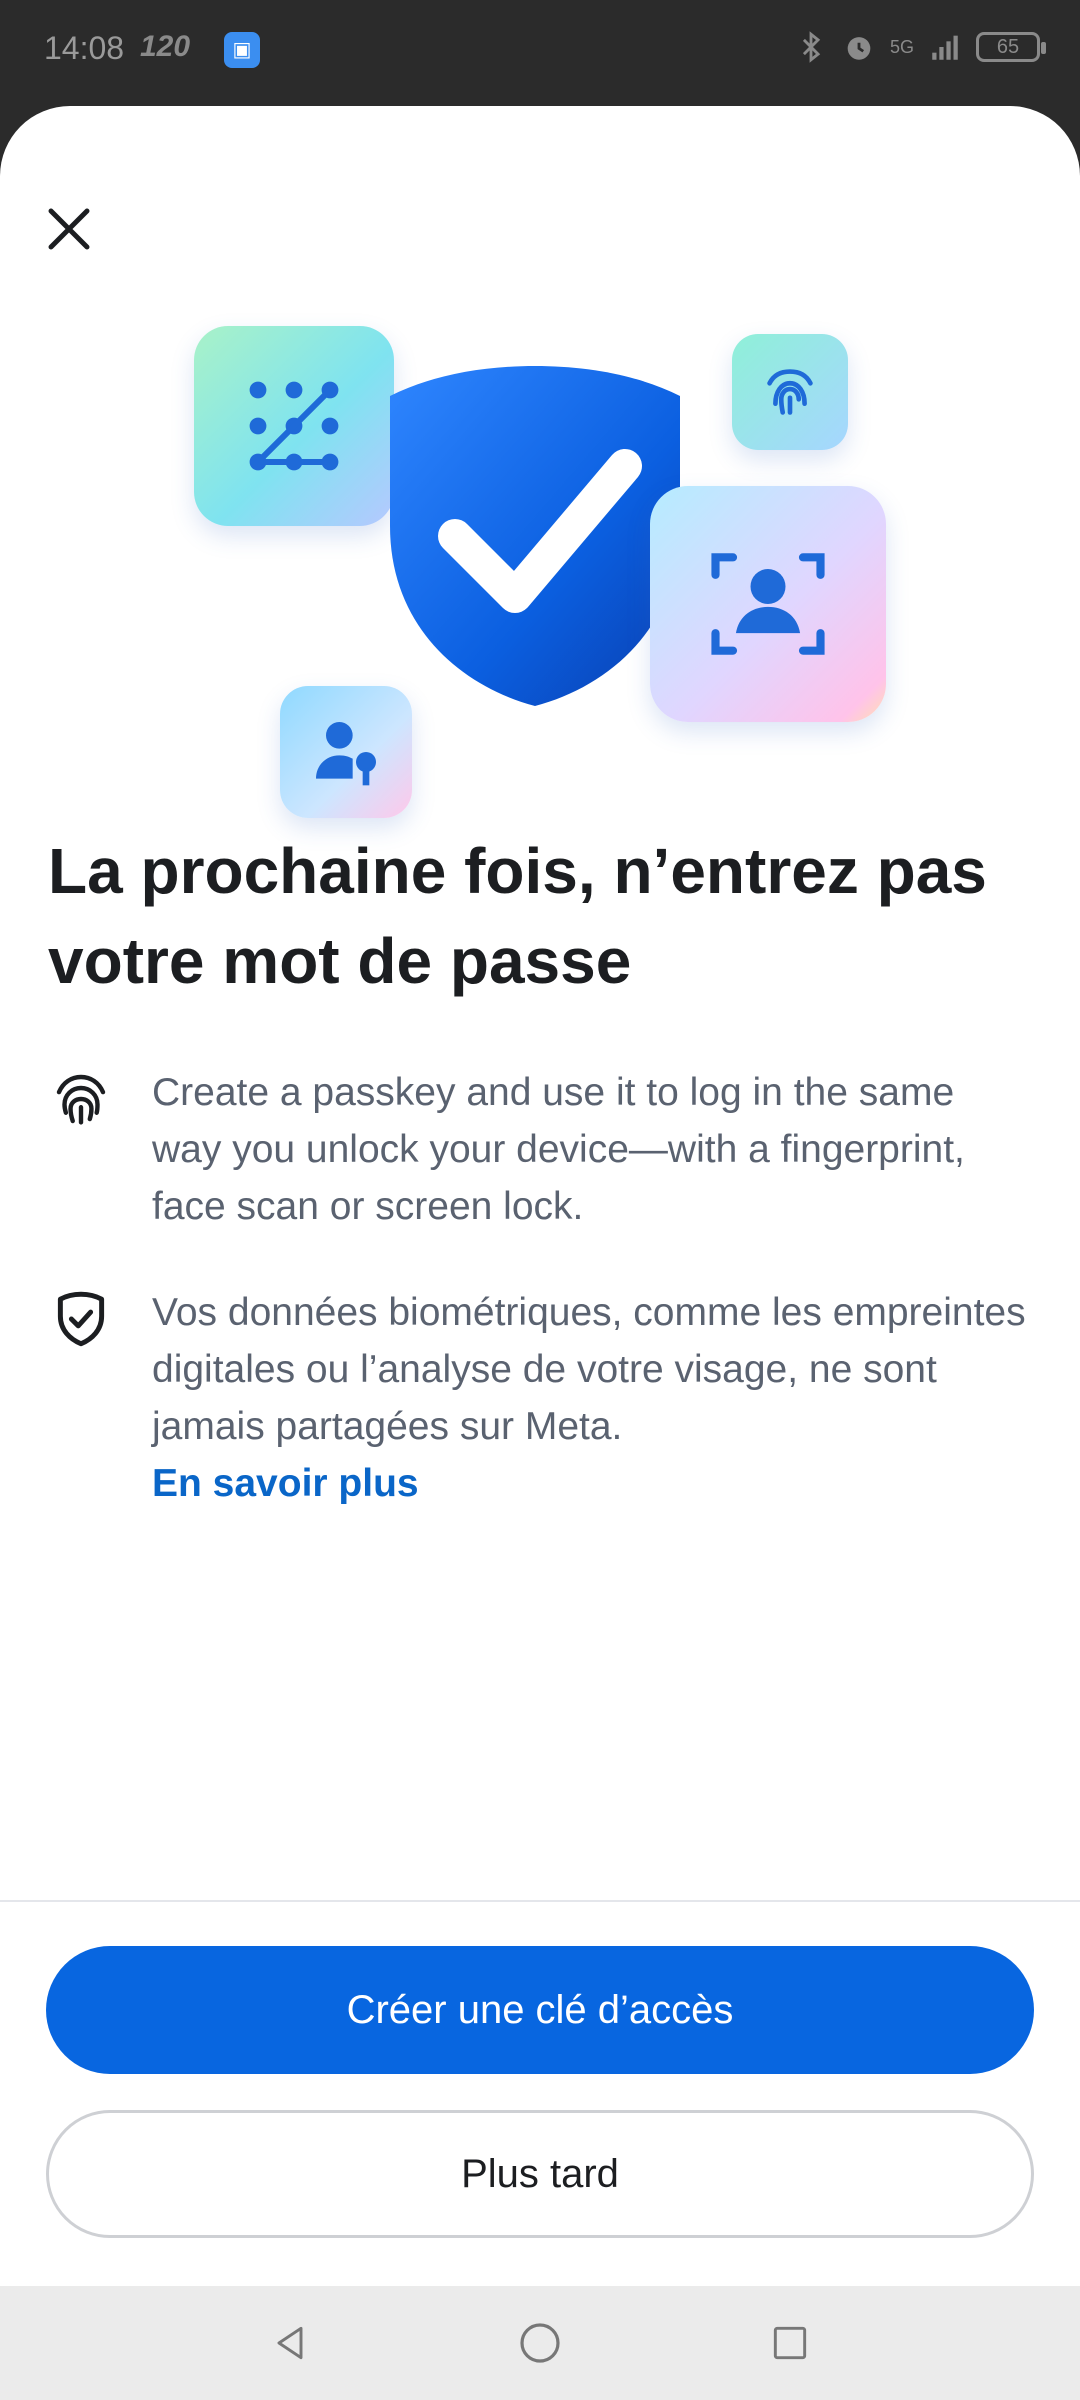 The height and width of the screenshot is (2400, 1080). I want to click on user-key-icon, so click(346, 754).